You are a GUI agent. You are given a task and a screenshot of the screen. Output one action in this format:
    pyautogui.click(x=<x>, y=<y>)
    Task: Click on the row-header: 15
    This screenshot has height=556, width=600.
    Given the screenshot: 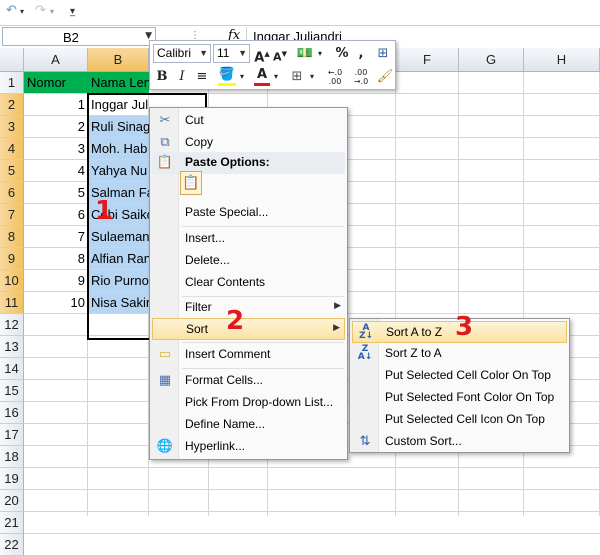 What is the action you would take?
    pyautogui.click(x=12, y=391)
    